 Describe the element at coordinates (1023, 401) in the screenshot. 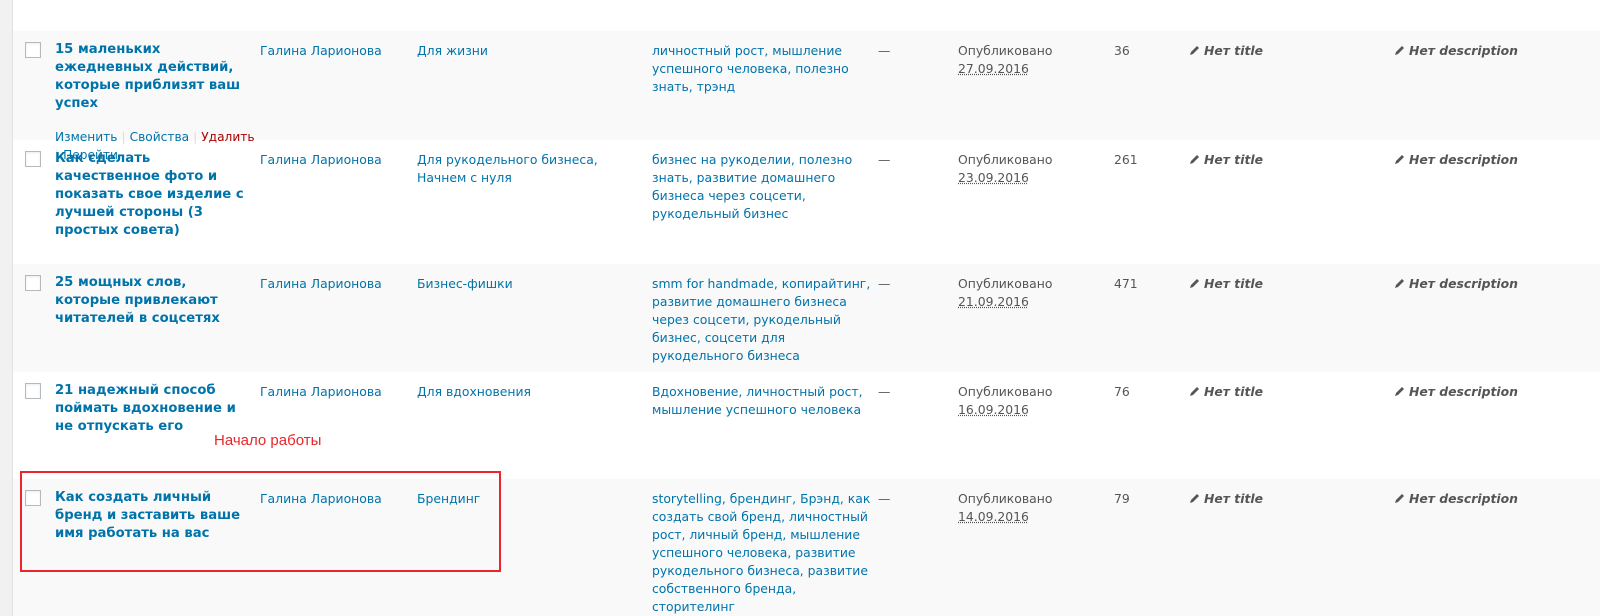

I see `post-date: Опубликовано 16.09.2016` at that location.